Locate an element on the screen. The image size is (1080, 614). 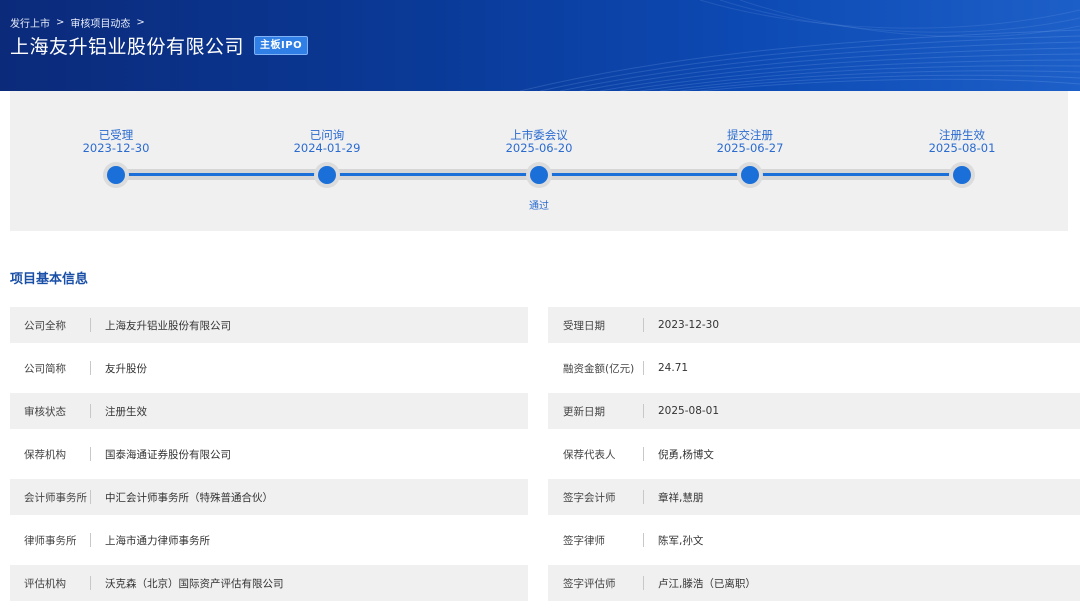
committee-result-link: 通过 is located at coordinates (539, 204).